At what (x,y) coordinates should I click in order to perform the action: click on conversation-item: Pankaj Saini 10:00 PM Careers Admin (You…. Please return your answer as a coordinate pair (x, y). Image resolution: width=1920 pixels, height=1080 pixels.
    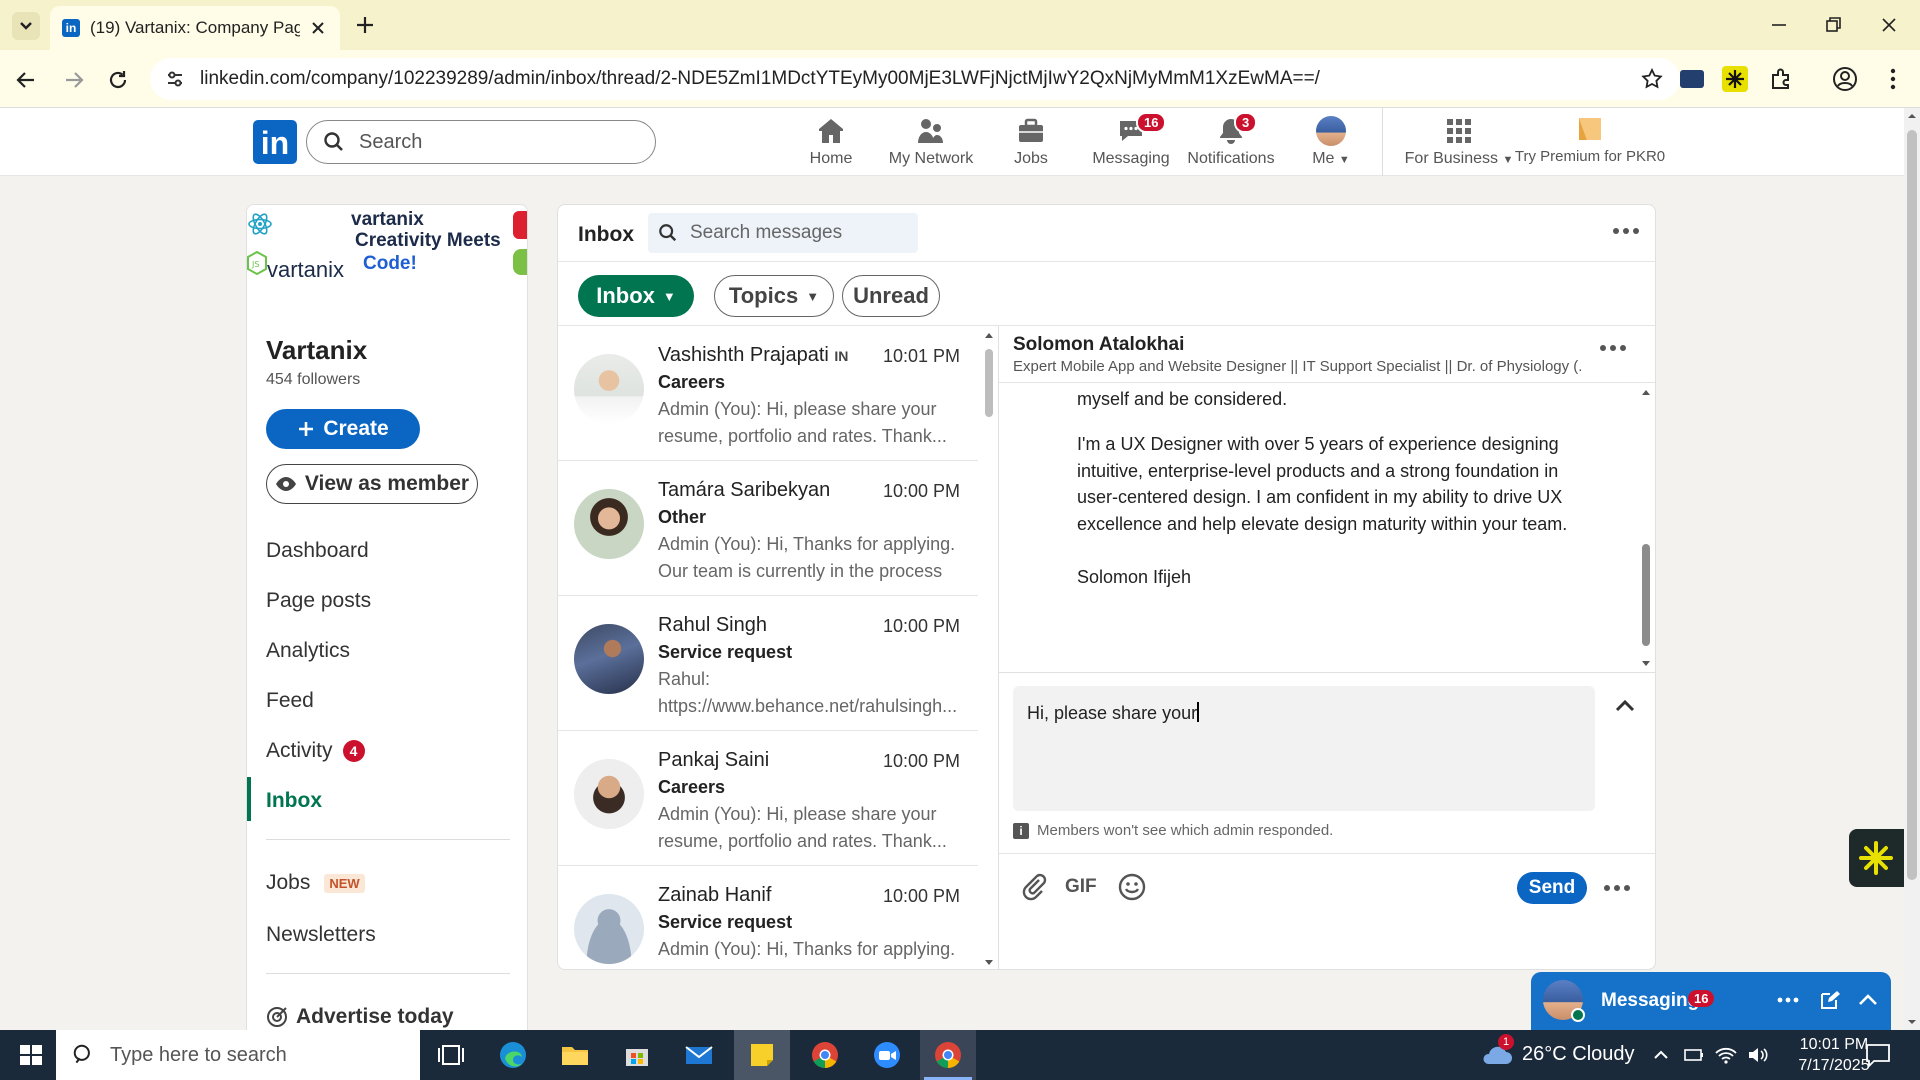
    Looking at the image, I should click on (768, 798).